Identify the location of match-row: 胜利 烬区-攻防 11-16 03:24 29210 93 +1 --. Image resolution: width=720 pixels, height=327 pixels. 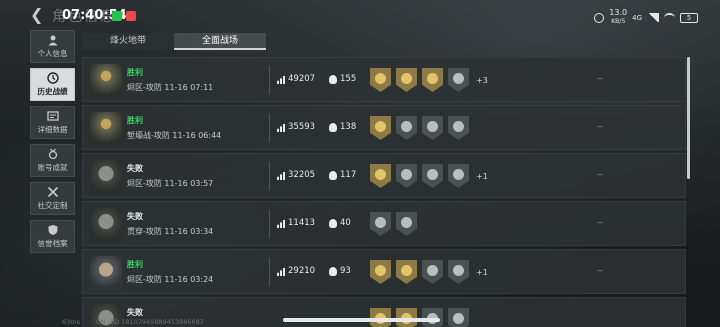
(384, 271).